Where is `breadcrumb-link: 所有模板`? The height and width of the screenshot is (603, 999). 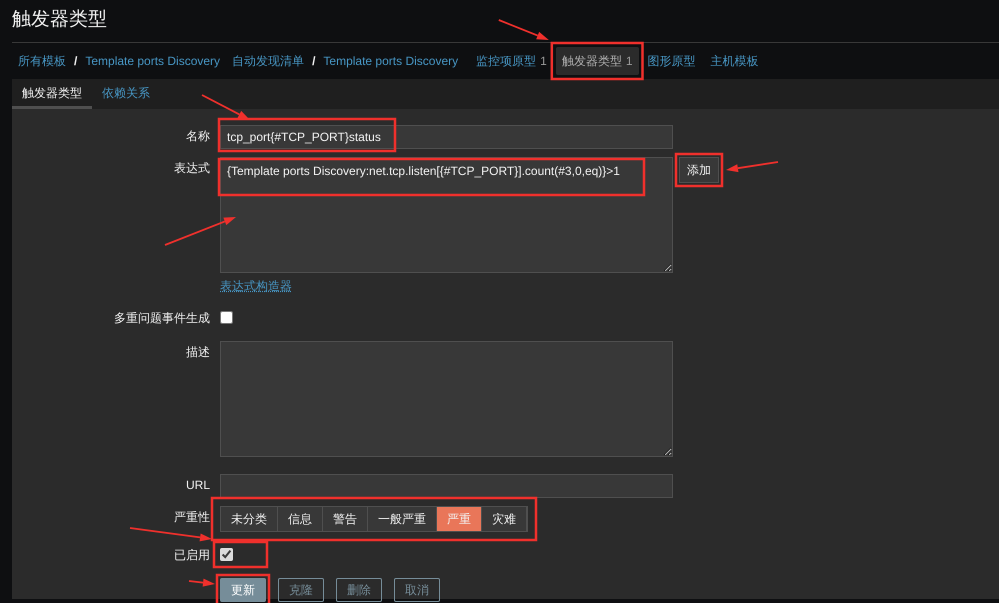
breadcrumb-link: 所有模板 is located at coordinates (42, 61).